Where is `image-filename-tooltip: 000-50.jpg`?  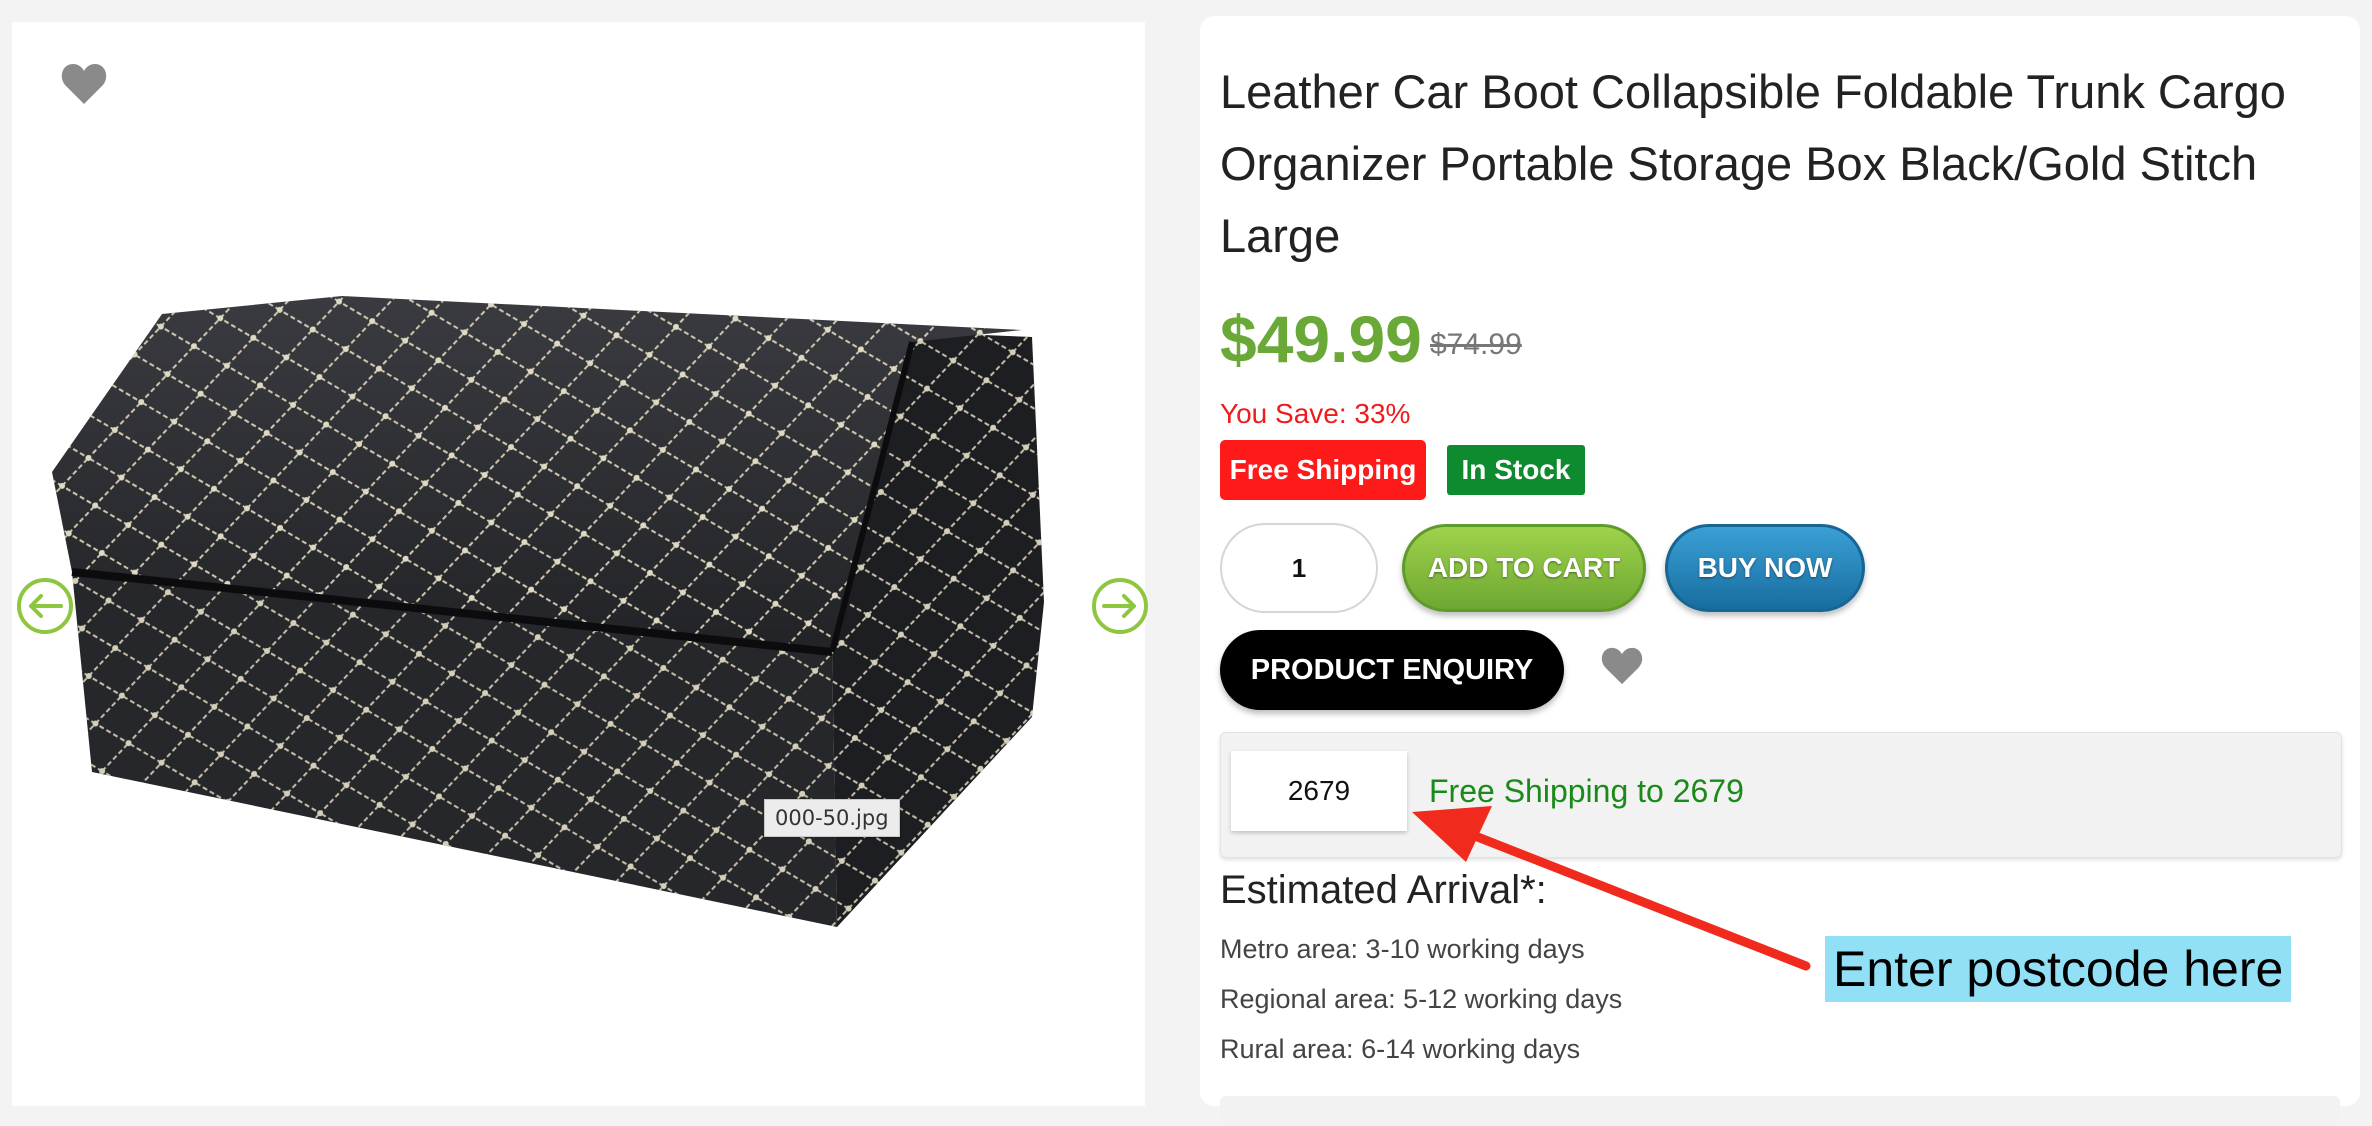
image-filename-tooltip: 000-50.jpg is located at coordinates (832, 818).